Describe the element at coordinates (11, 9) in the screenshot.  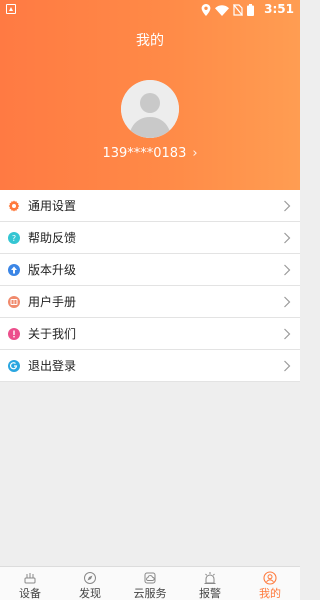
I see `app-notification-icon` at that location.